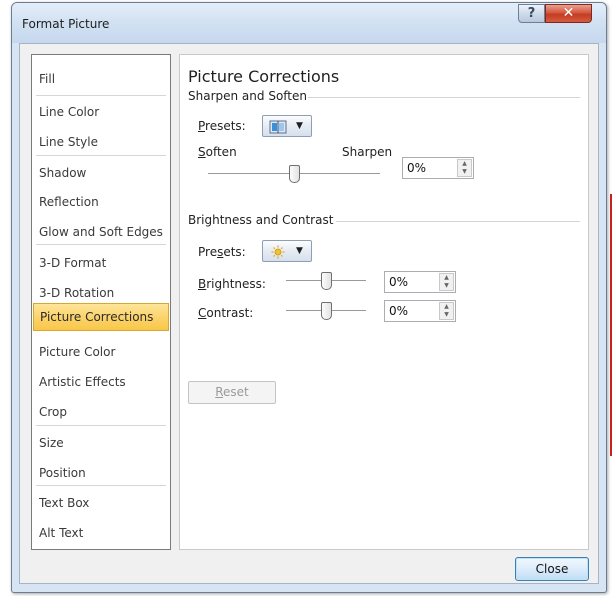 This screenshot has height=596, width=613. What do you see at coordinates (568, 13) in the screenshot?
I see `window-close-button: ✕` at bounding box center [568, 13].